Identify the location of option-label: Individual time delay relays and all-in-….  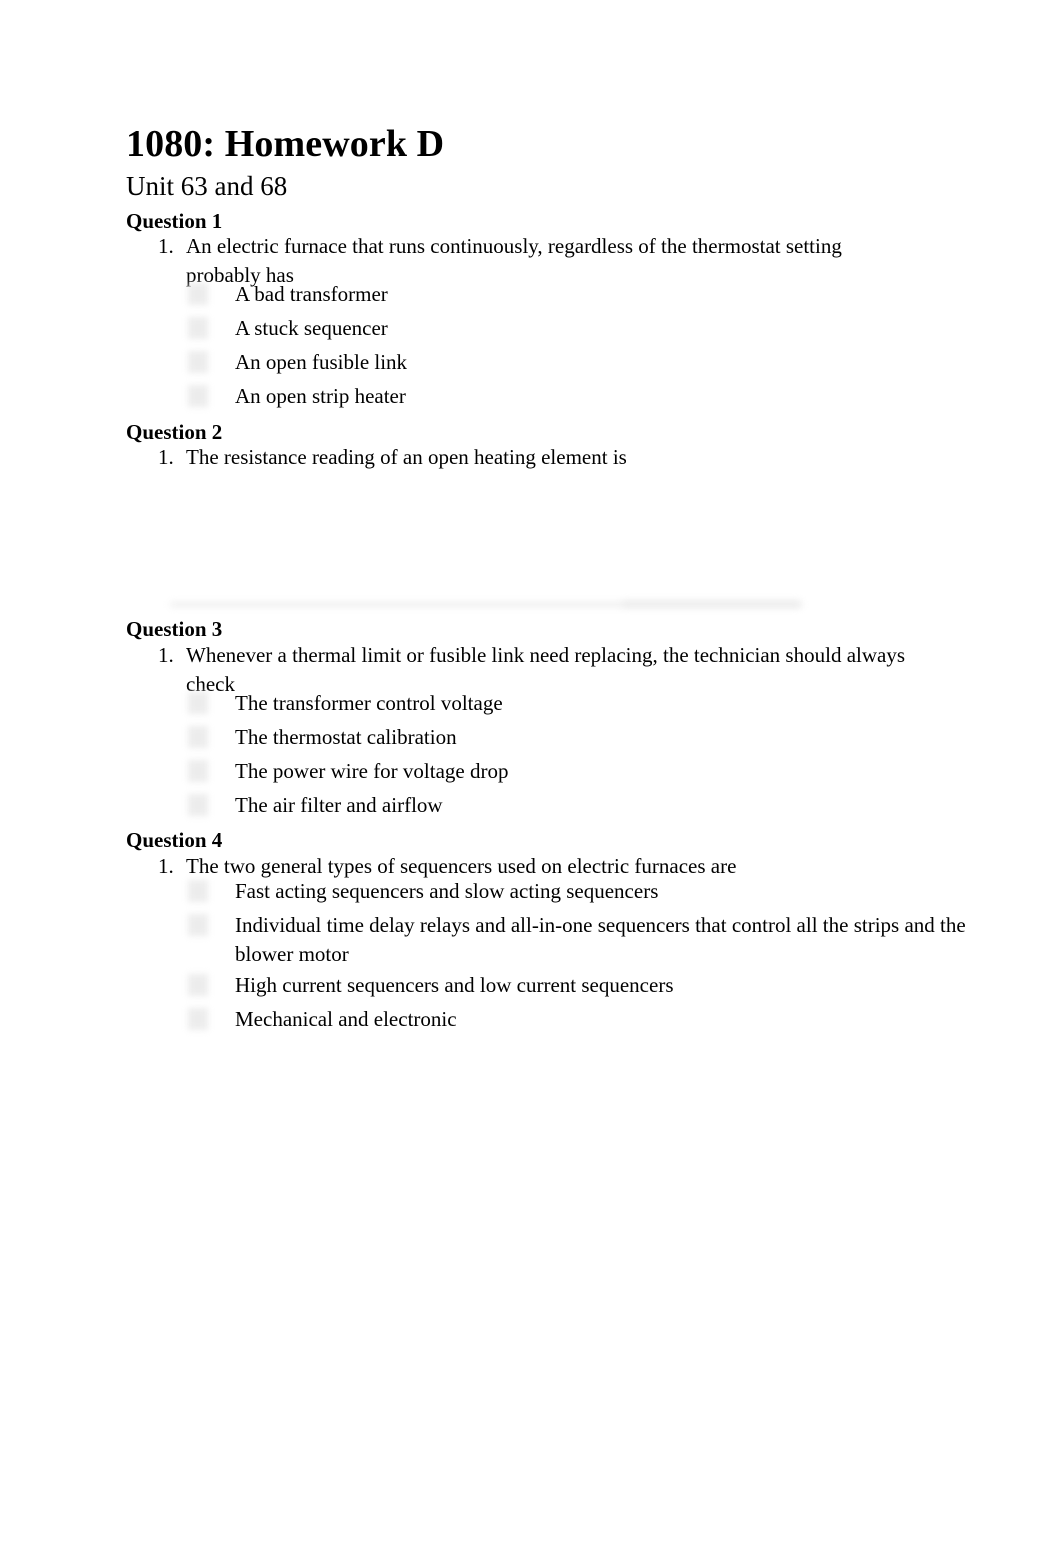
(600, 939).